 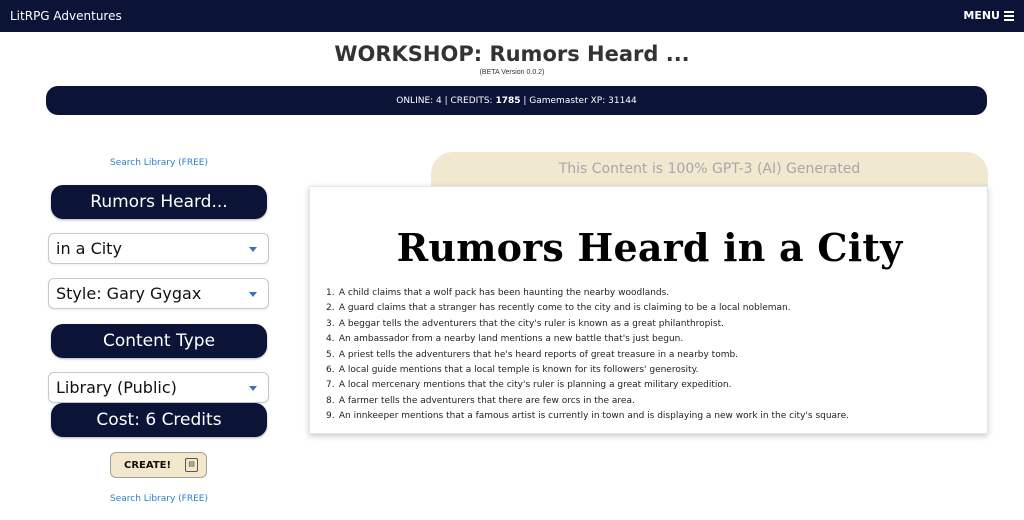 I want to click on location-select: in a City, so click(x=158, y=248).